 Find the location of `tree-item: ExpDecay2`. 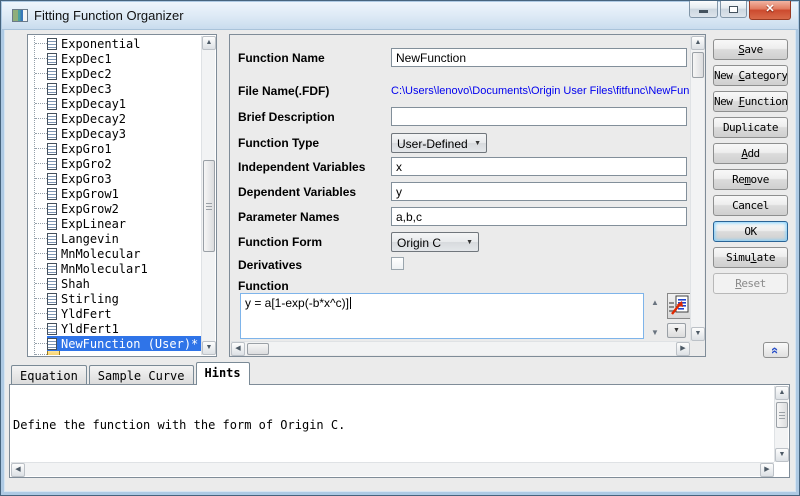

tree-item: ExpDecay2 is located at coordinates (115, 118).